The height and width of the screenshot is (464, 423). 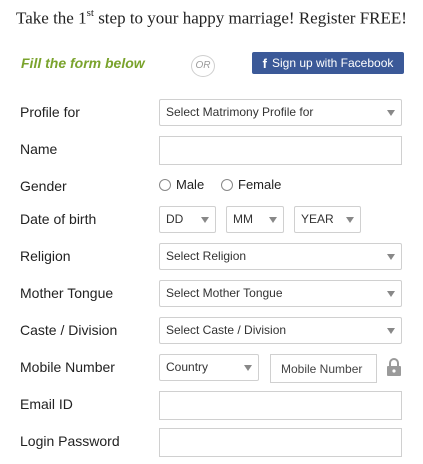 I want to click on mother-tongue-select-value: Select Mother Tongue, so click(x=224, y=293).